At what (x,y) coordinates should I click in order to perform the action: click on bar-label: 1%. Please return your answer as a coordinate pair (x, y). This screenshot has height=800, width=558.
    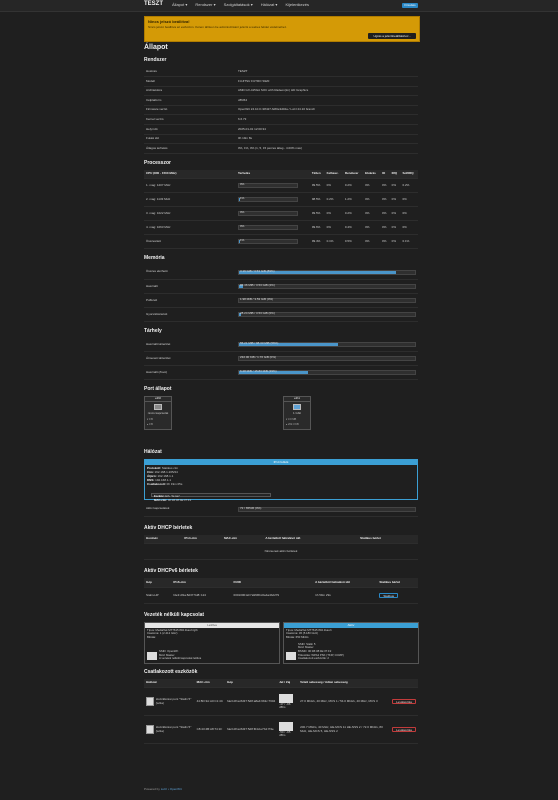
    Looking at the image, I should click on (242, 198).